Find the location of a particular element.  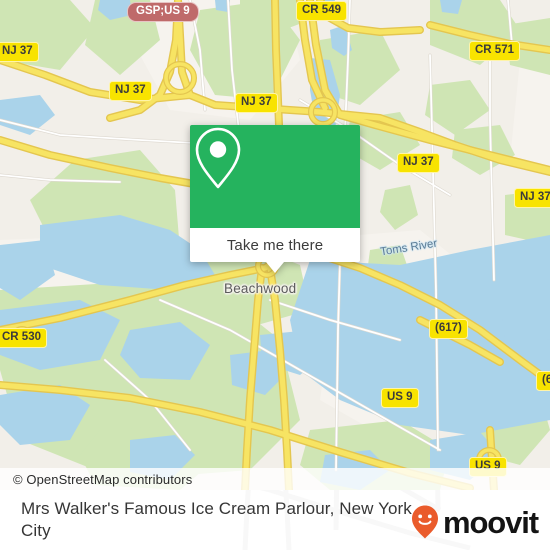

location-popup: Take me there is located at coordinates (275, 199).